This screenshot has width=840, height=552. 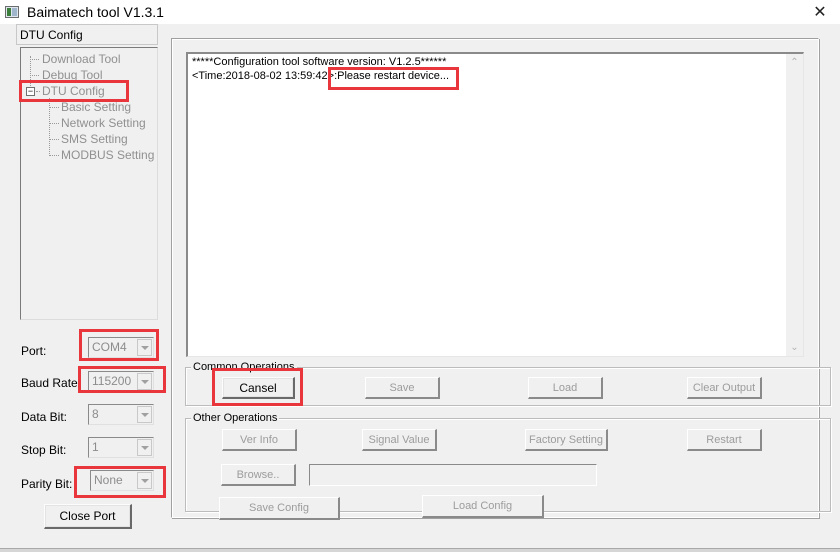 What do you see at coordinates (73, 91) in the screenshot?
I see `tree-item-dtu-config: DTU Config` at bounding box center [73, 91].